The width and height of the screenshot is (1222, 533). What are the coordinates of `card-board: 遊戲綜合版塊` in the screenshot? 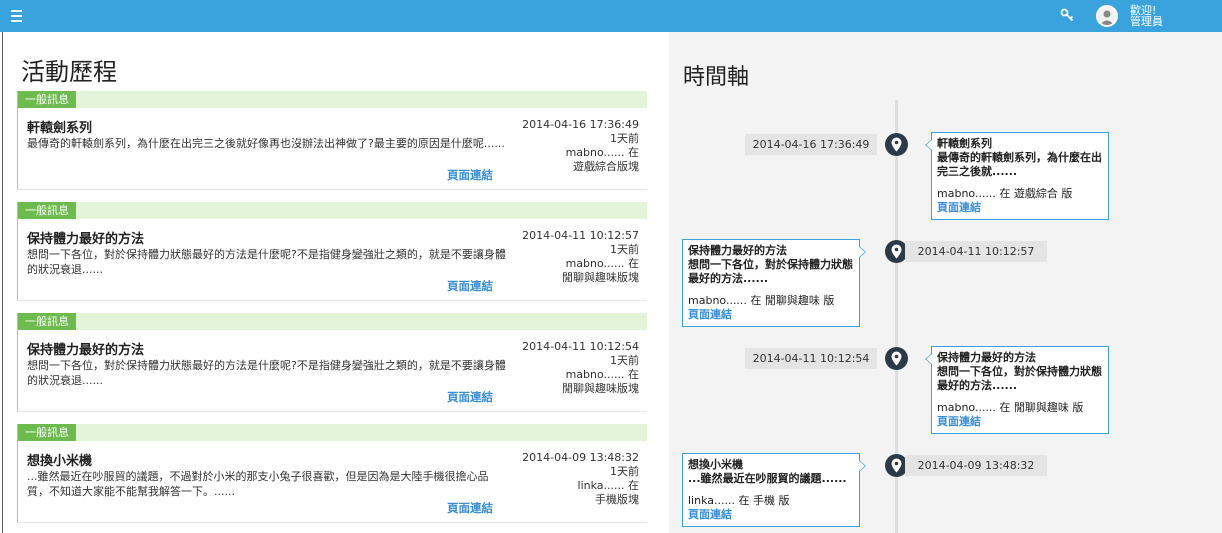 It's located at (606, 166).